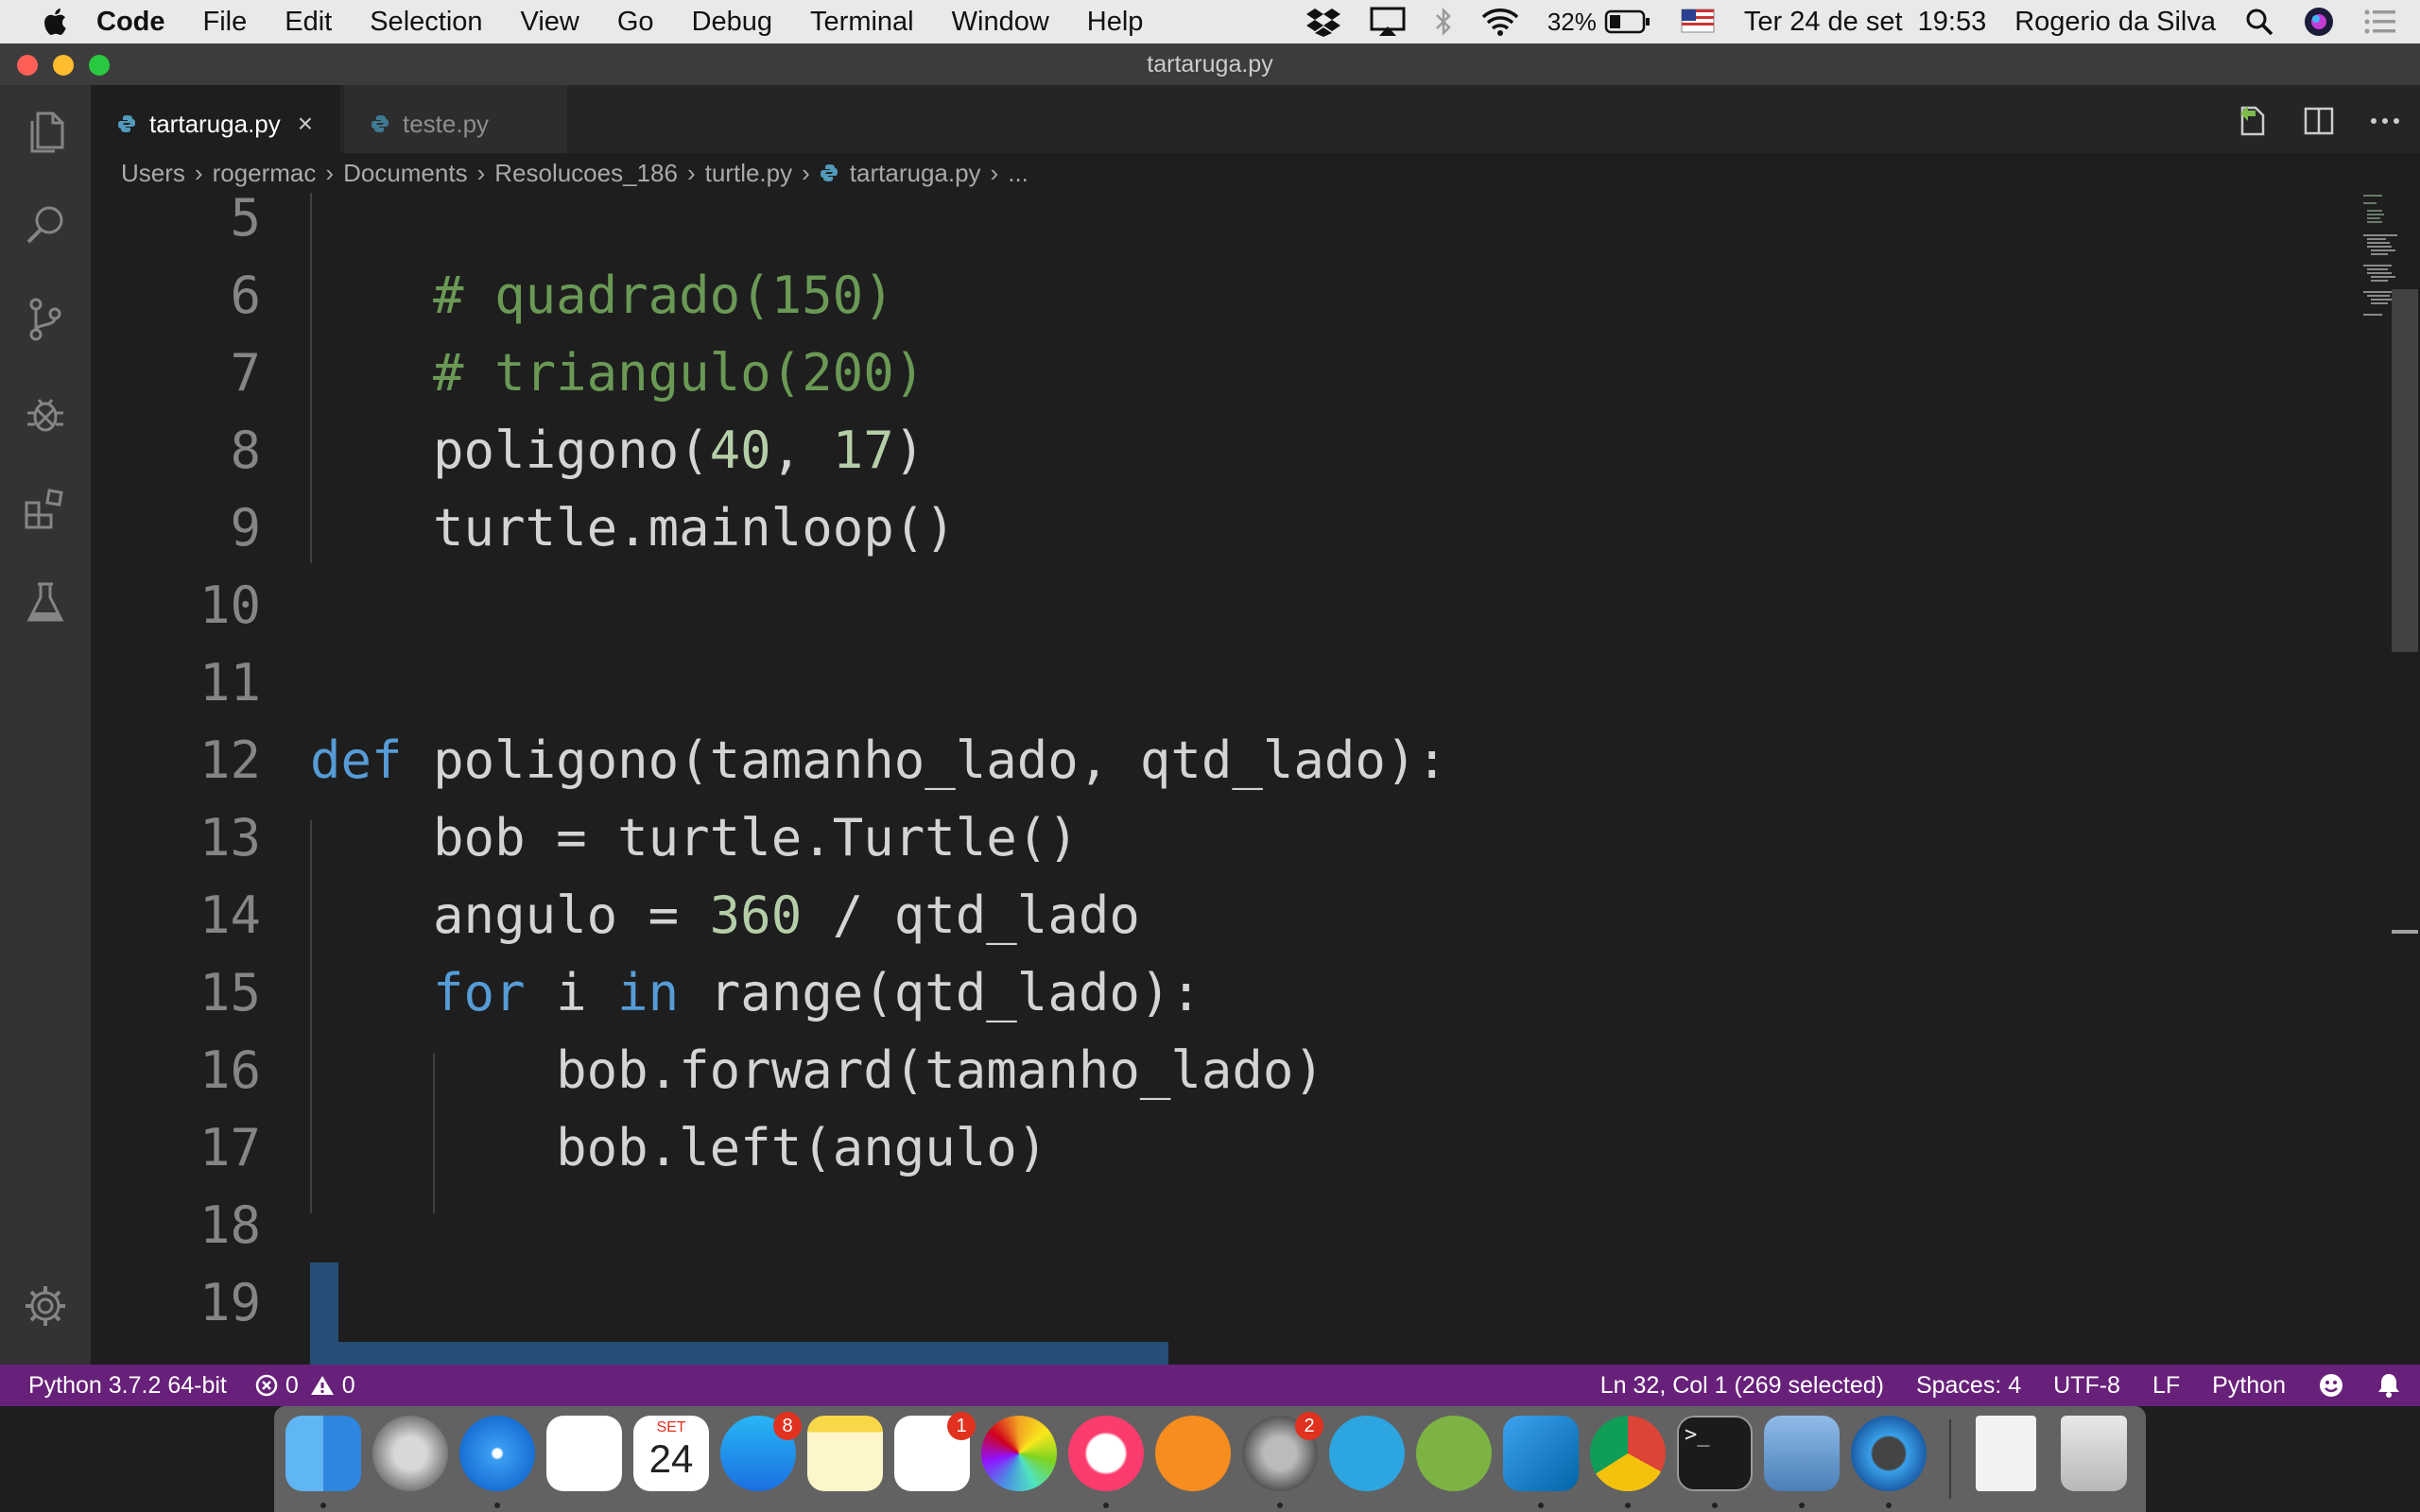 The image size is (2420, 1512). Describe the element at coordinates (1715, 1453) in the screenshot. I see `terminal-icon: >_` at that location.